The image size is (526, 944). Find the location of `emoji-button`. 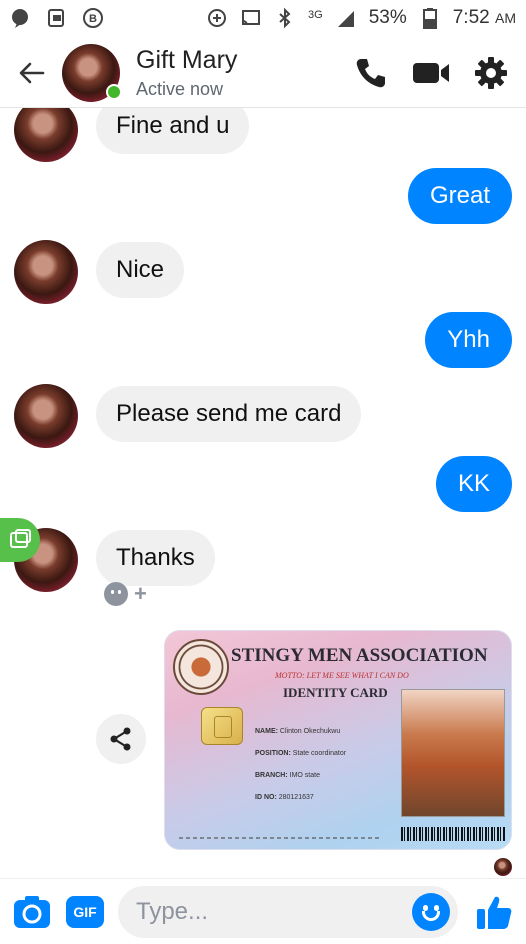

emoji-button is located at coordinates (431, 911).